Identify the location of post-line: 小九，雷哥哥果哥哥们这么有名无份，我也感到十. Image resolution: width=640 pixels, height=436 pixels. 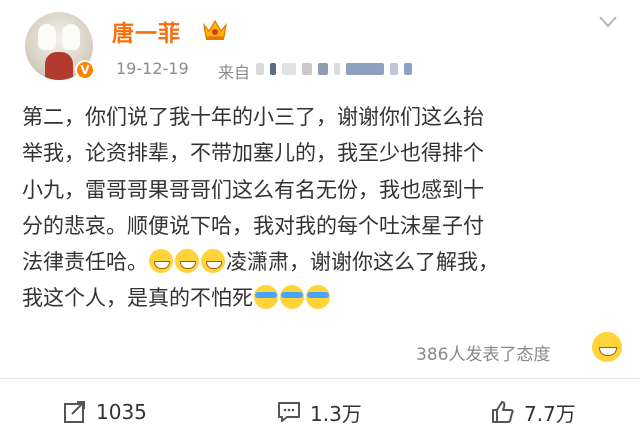
(253, 189).